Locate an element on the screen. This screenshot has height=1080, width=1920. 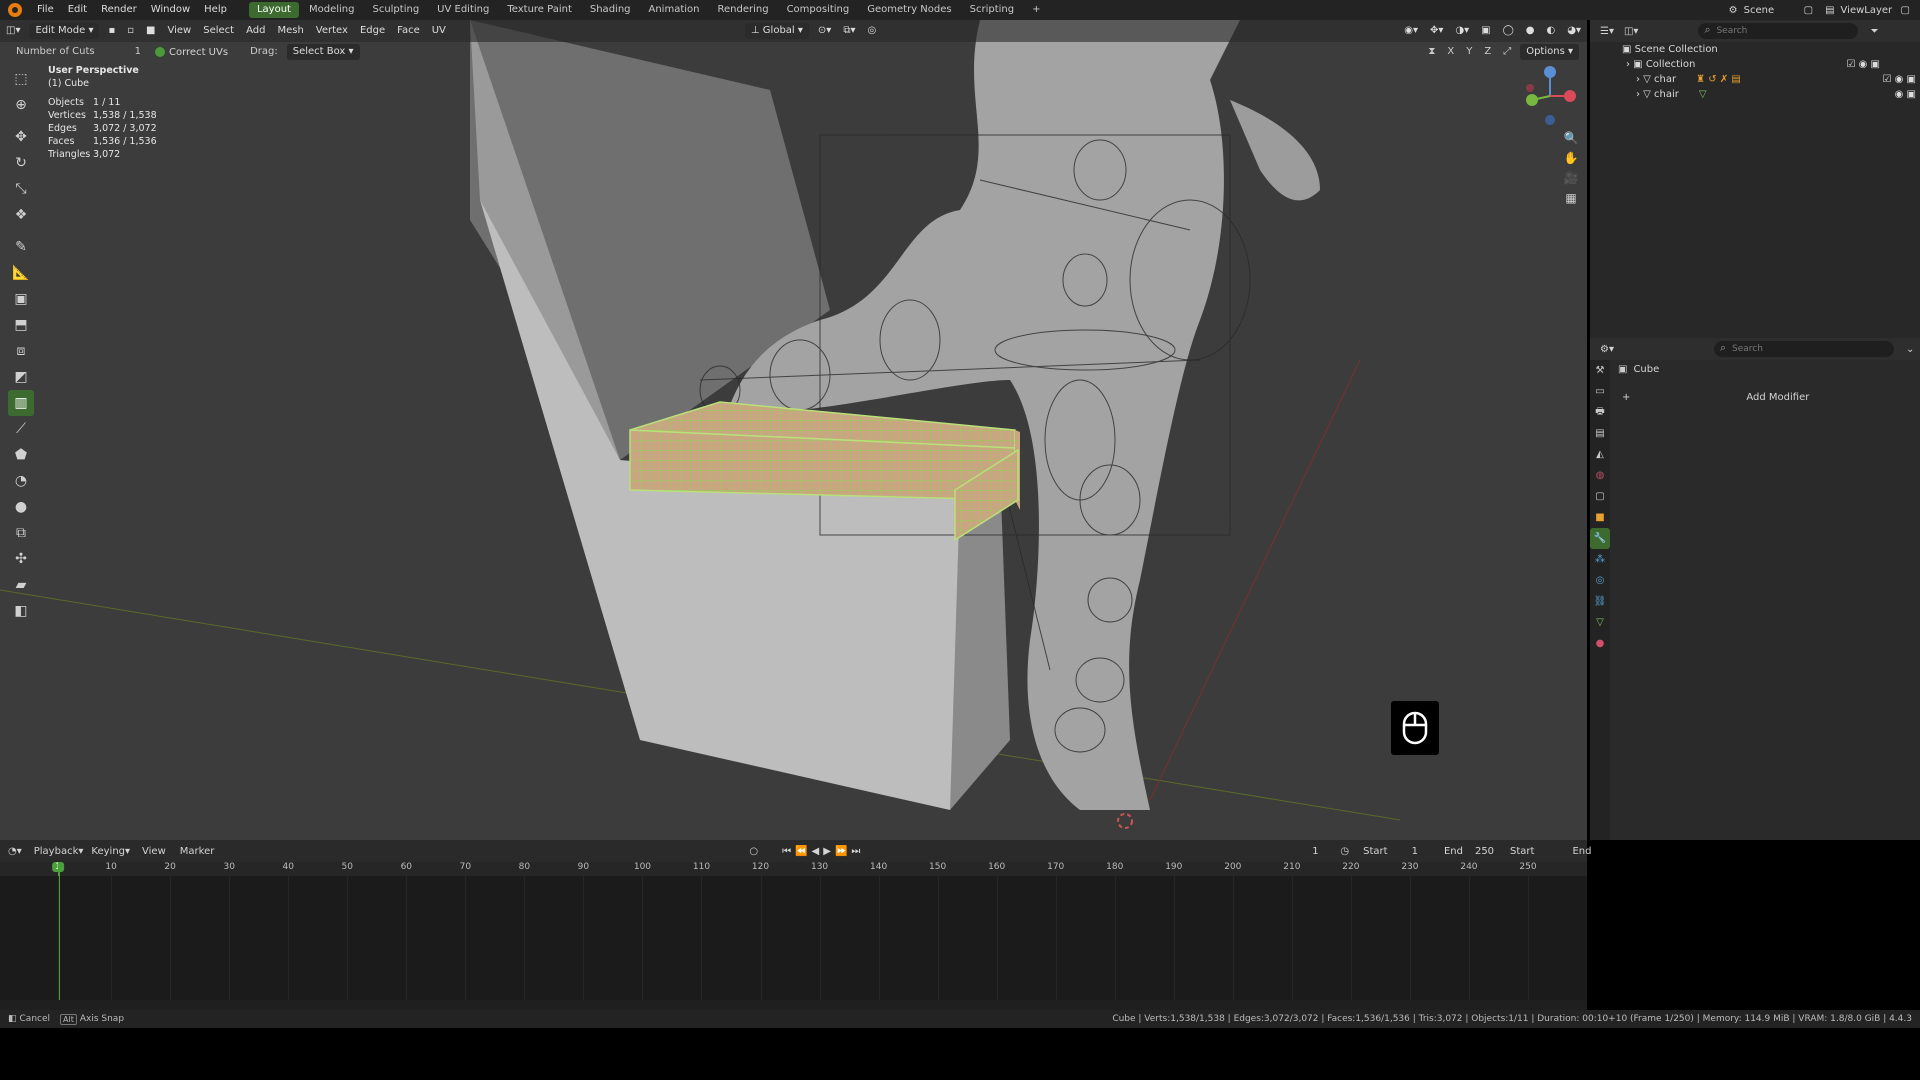
menu-uv: UV is located at coordinates (439, 31).